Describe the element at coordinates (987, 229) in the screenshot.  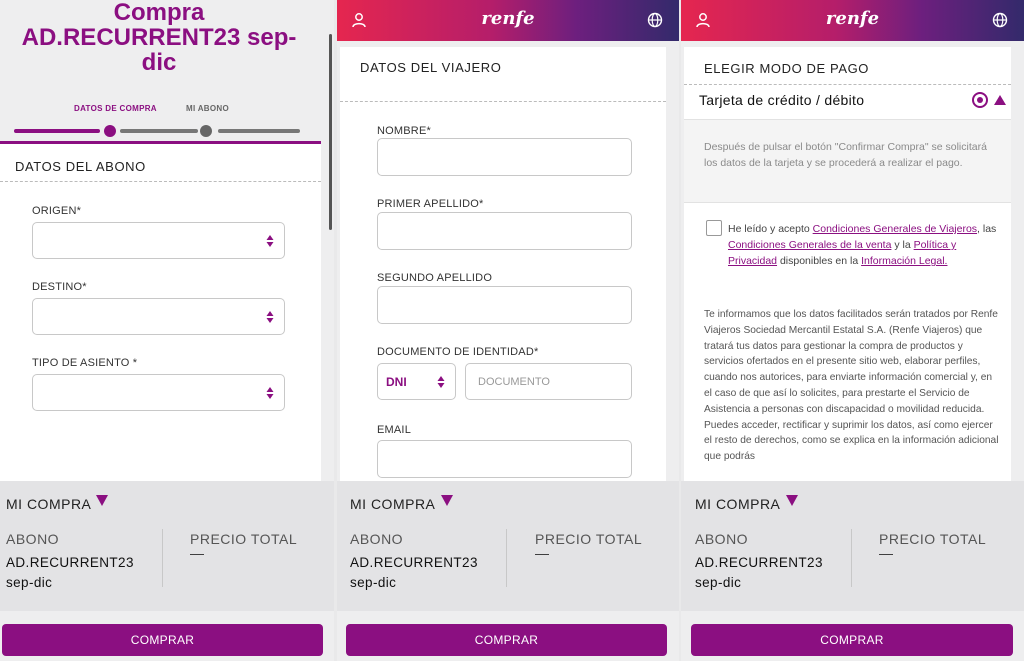
I see `terms-text-part: , las` at that location.